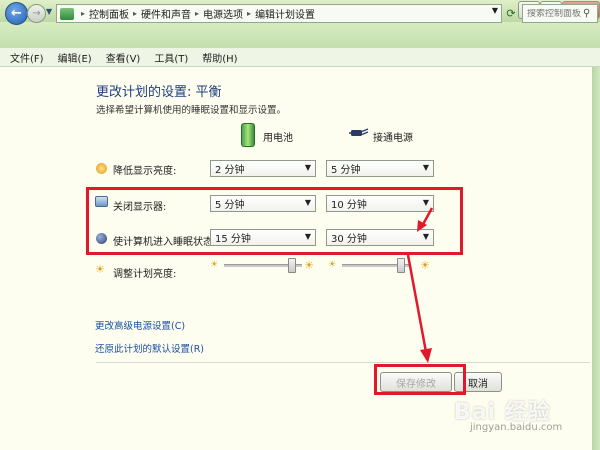  I want to click on watermark-url: jingyan.baidu.com, so click(516, 427).